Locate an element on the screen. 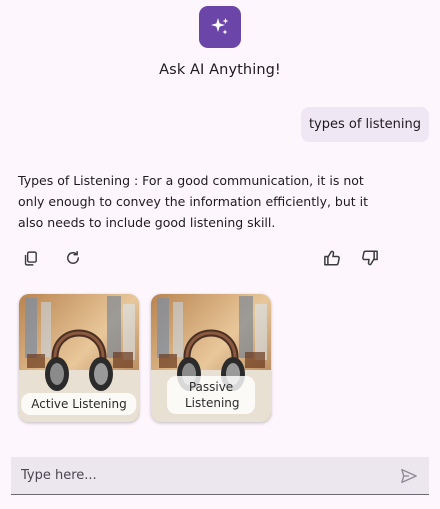  thumbs-down-icon is located at coordinates (370, 258).